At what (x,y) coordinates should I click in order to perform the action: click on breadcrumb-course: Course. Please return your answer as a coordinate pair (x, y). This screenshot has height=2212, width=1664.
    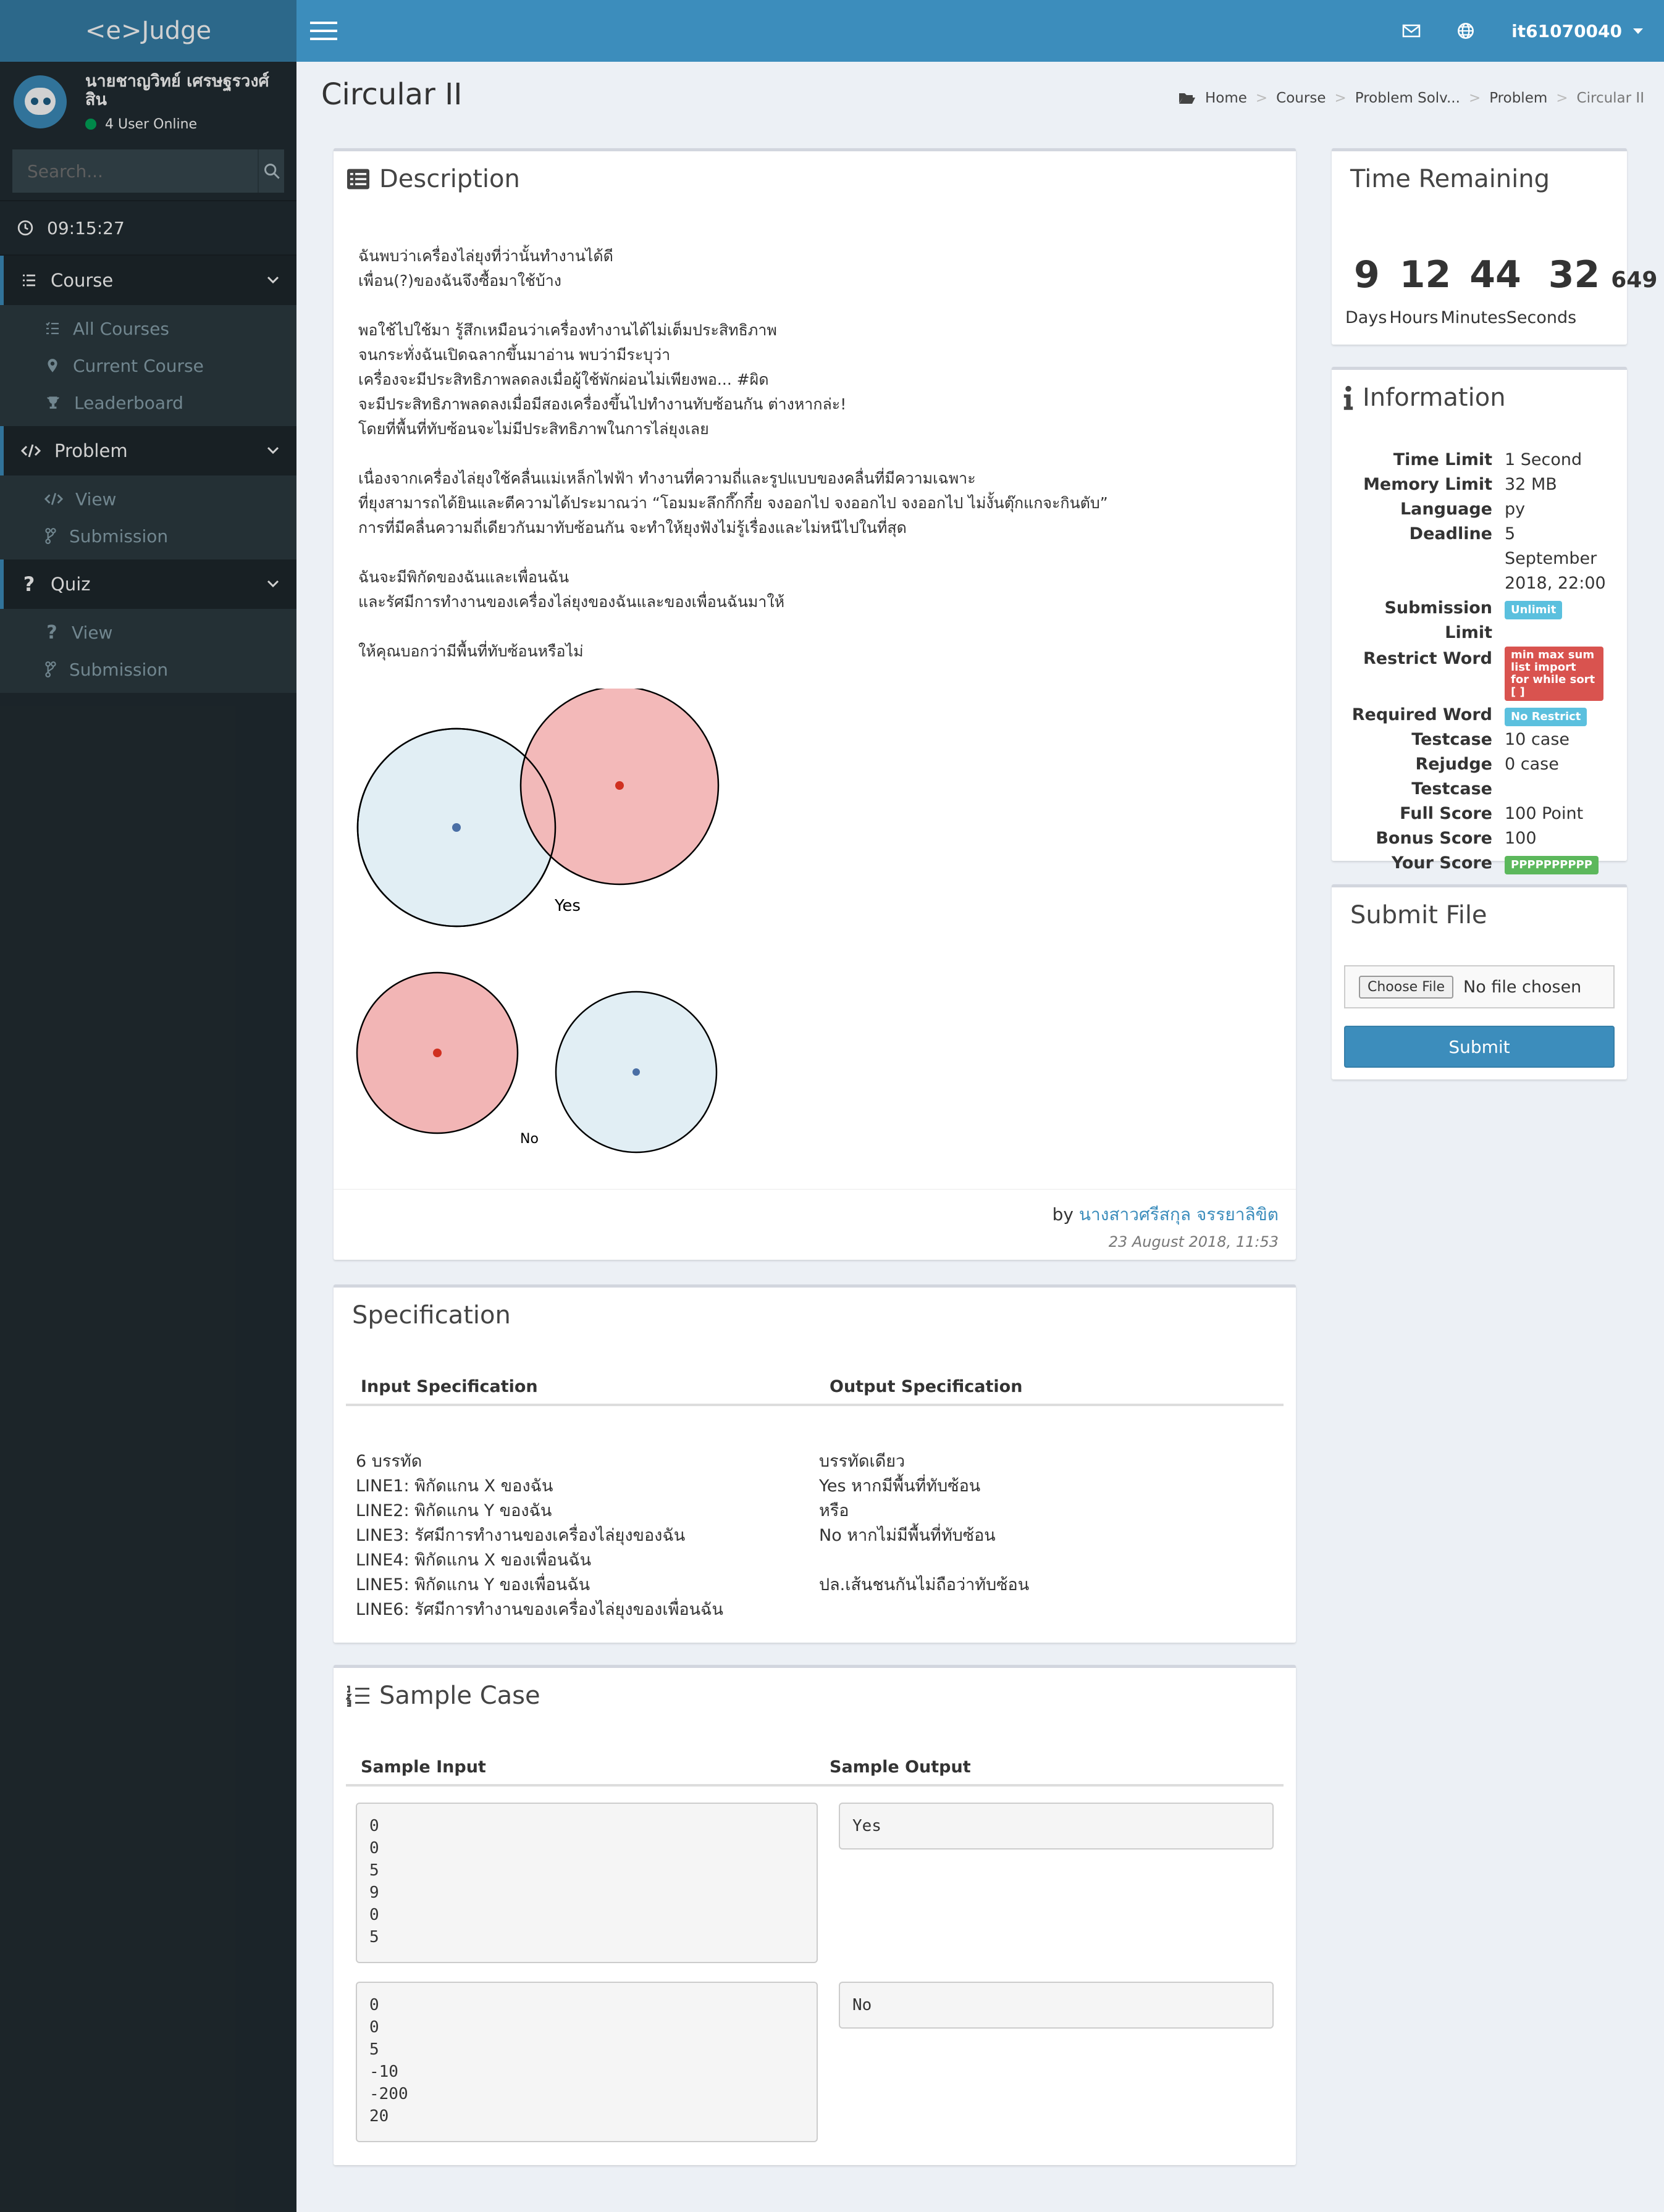
    Looking at the image, I should click on (1301, 98).